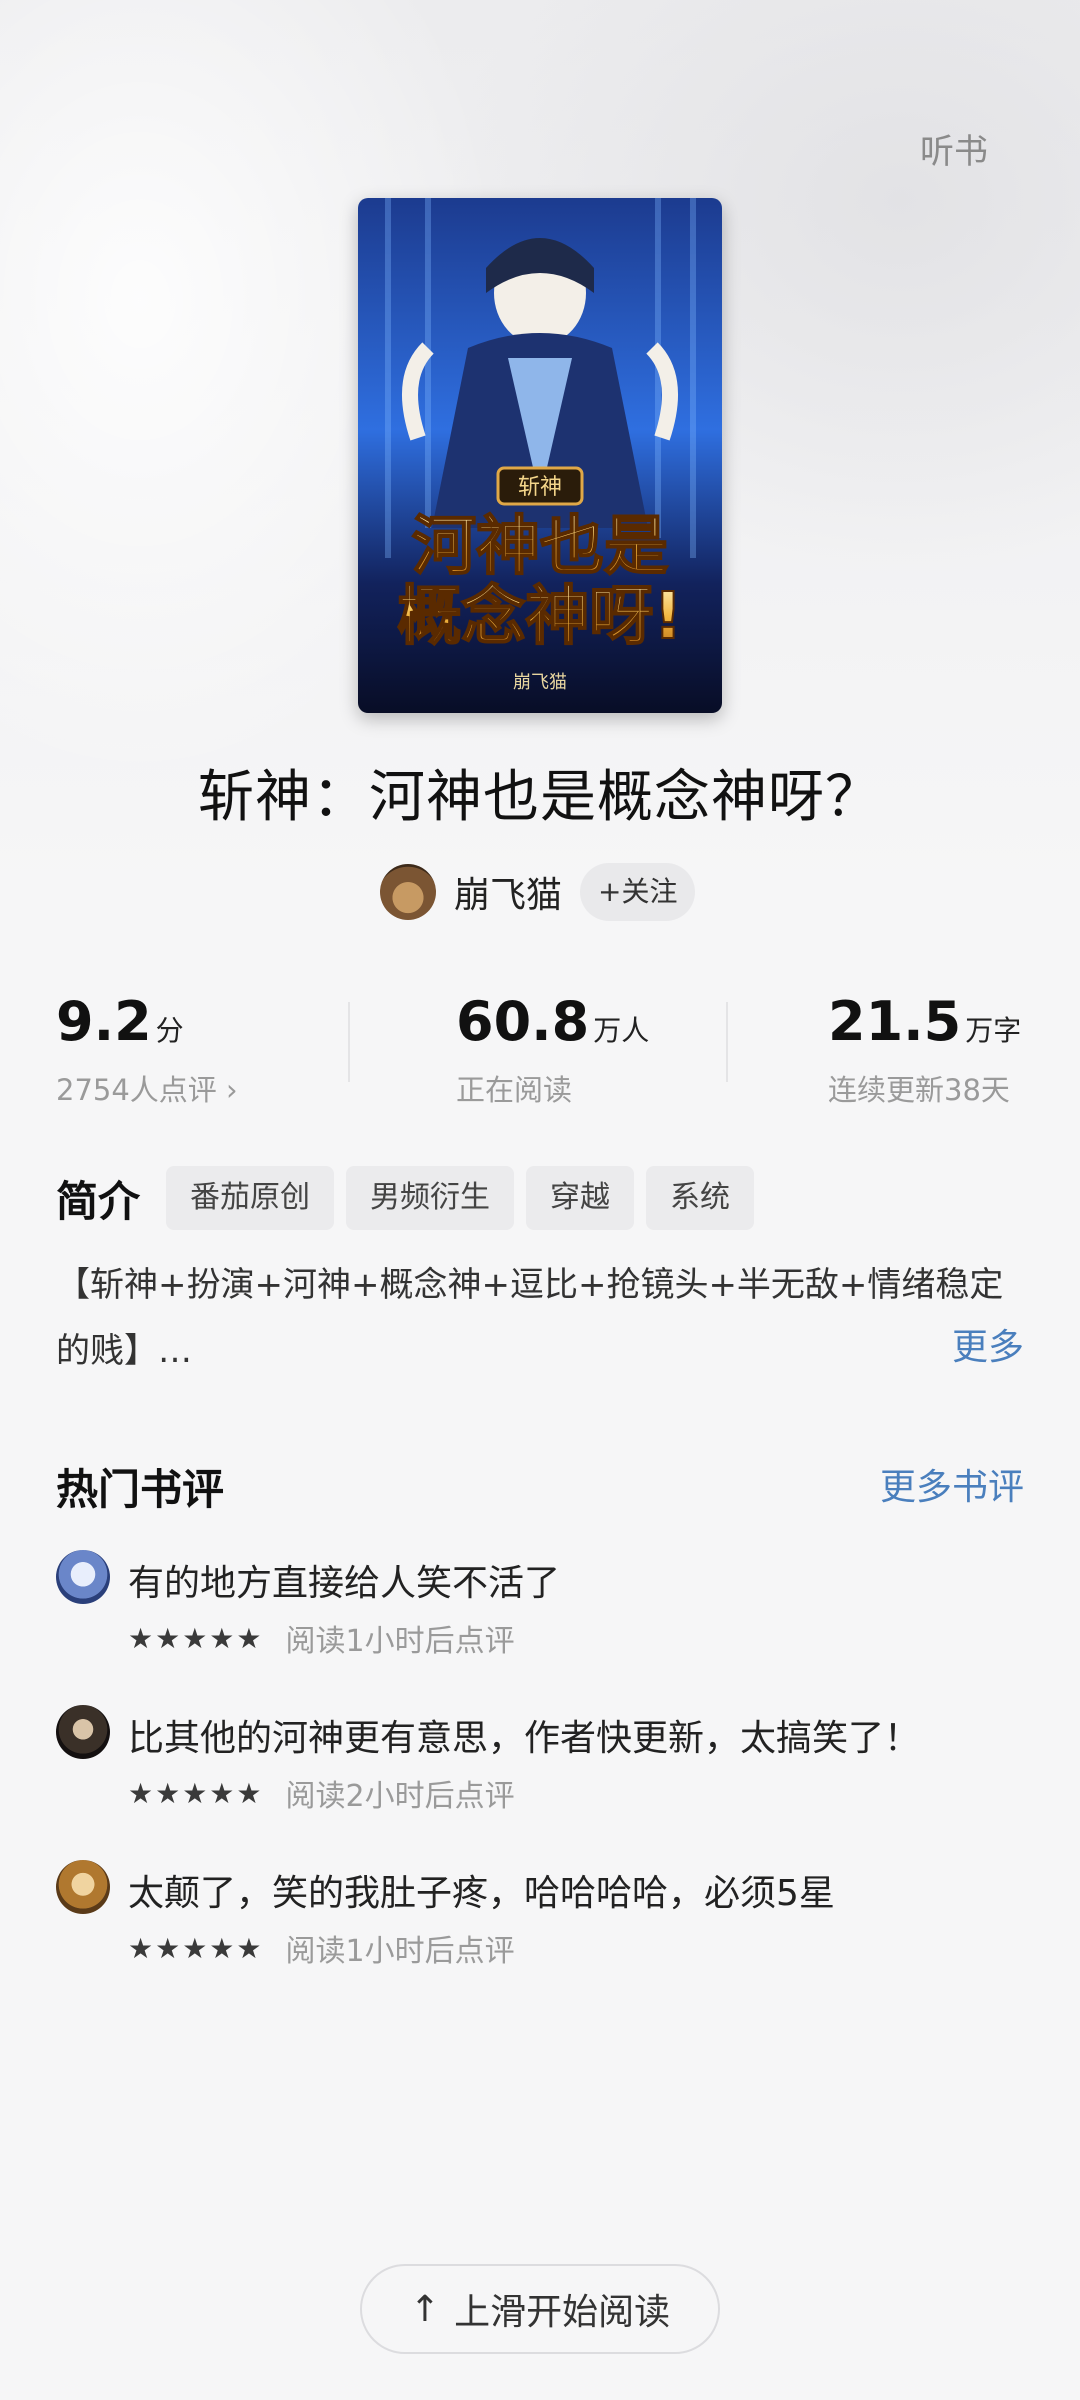 This screenshot has width=1080, height=2400. I want to click on readers-value: 60.8, so click(523, 1021).